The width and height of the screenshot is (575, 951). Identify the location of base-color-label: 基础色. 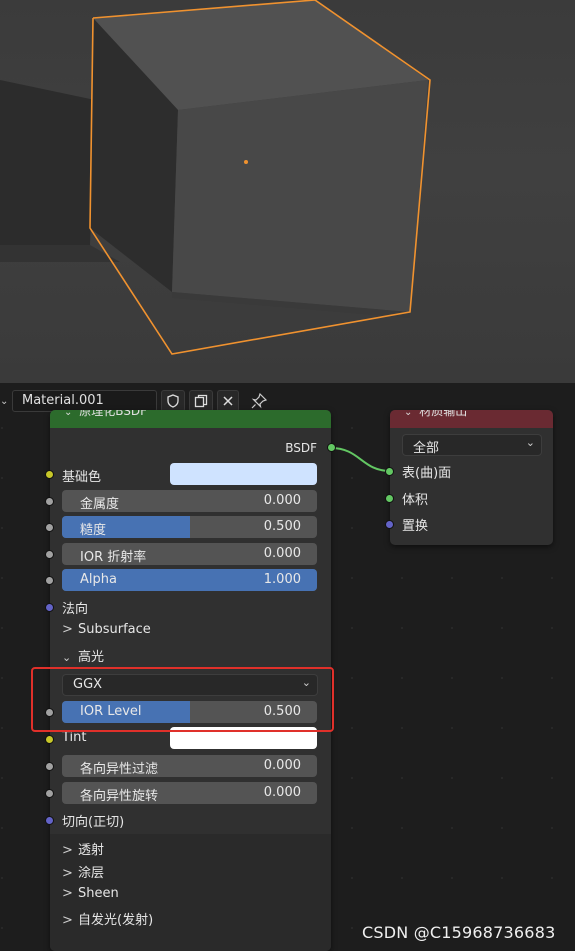
(82, 477).